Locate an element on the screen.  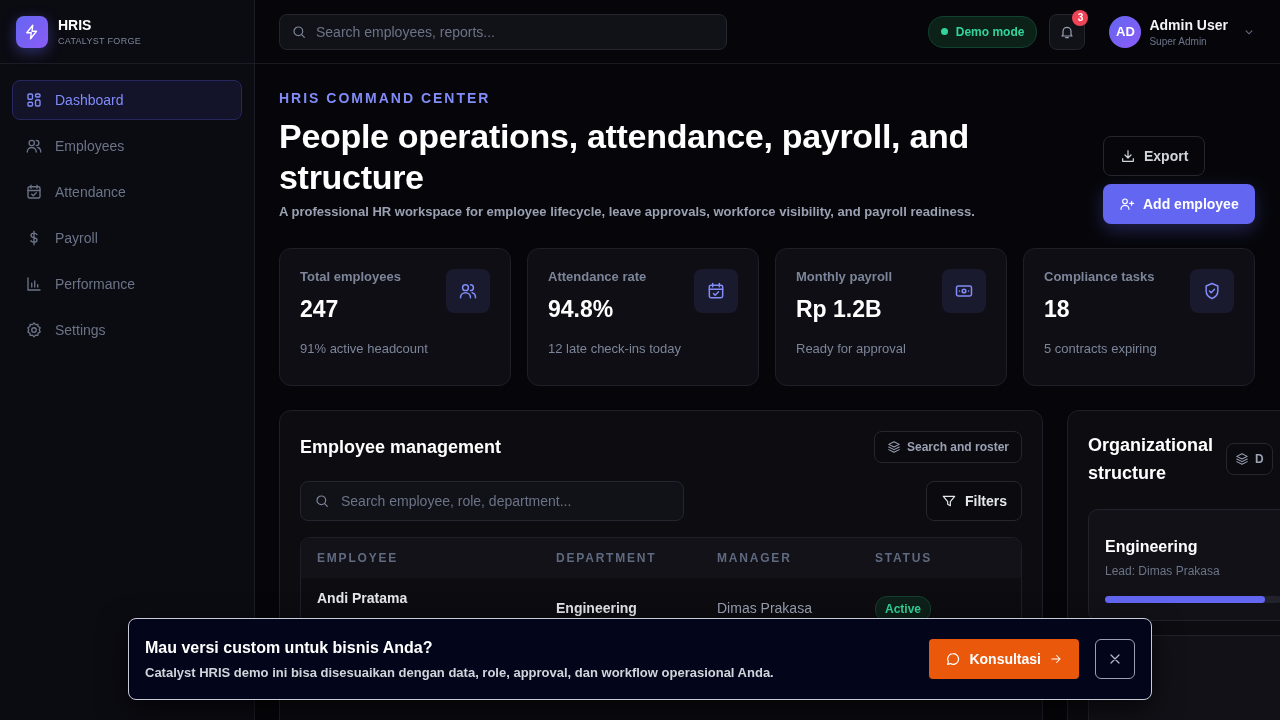
sidebar-item: Dashboard is located at coordinates (127, 100).